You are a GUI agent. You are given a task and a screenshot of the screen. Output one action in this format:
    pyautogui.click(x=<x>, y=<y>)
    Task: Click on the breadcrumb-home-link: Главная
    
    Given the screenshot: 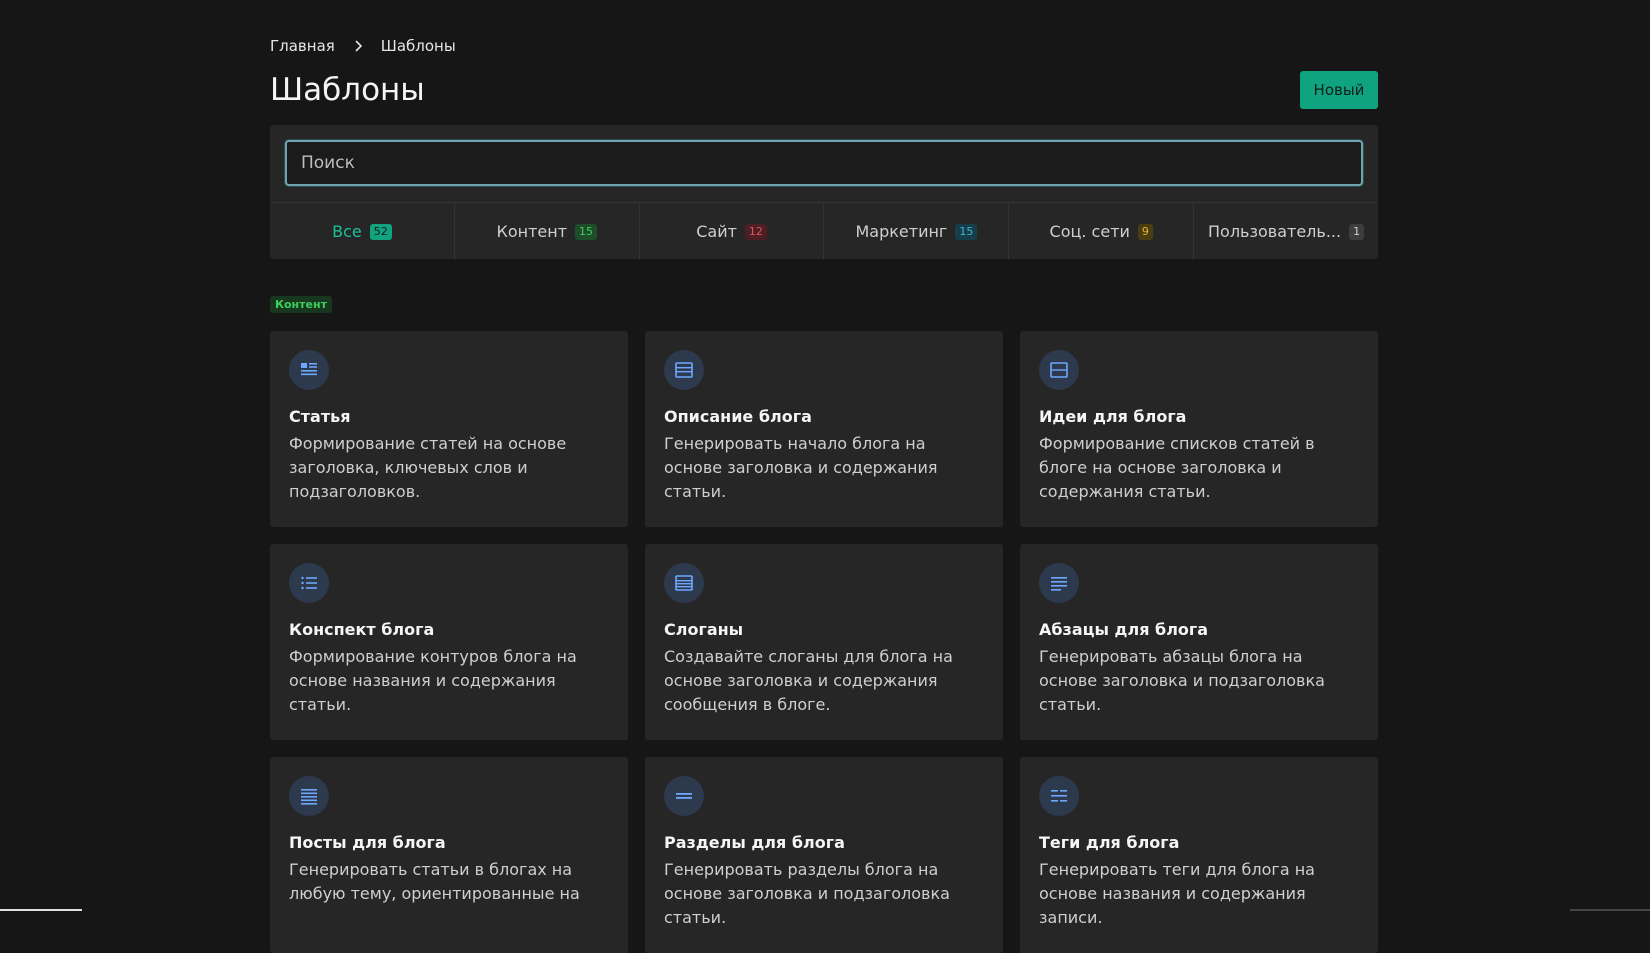 What is the action you would take?
    pyautogui.click(x=302, y=46)
    